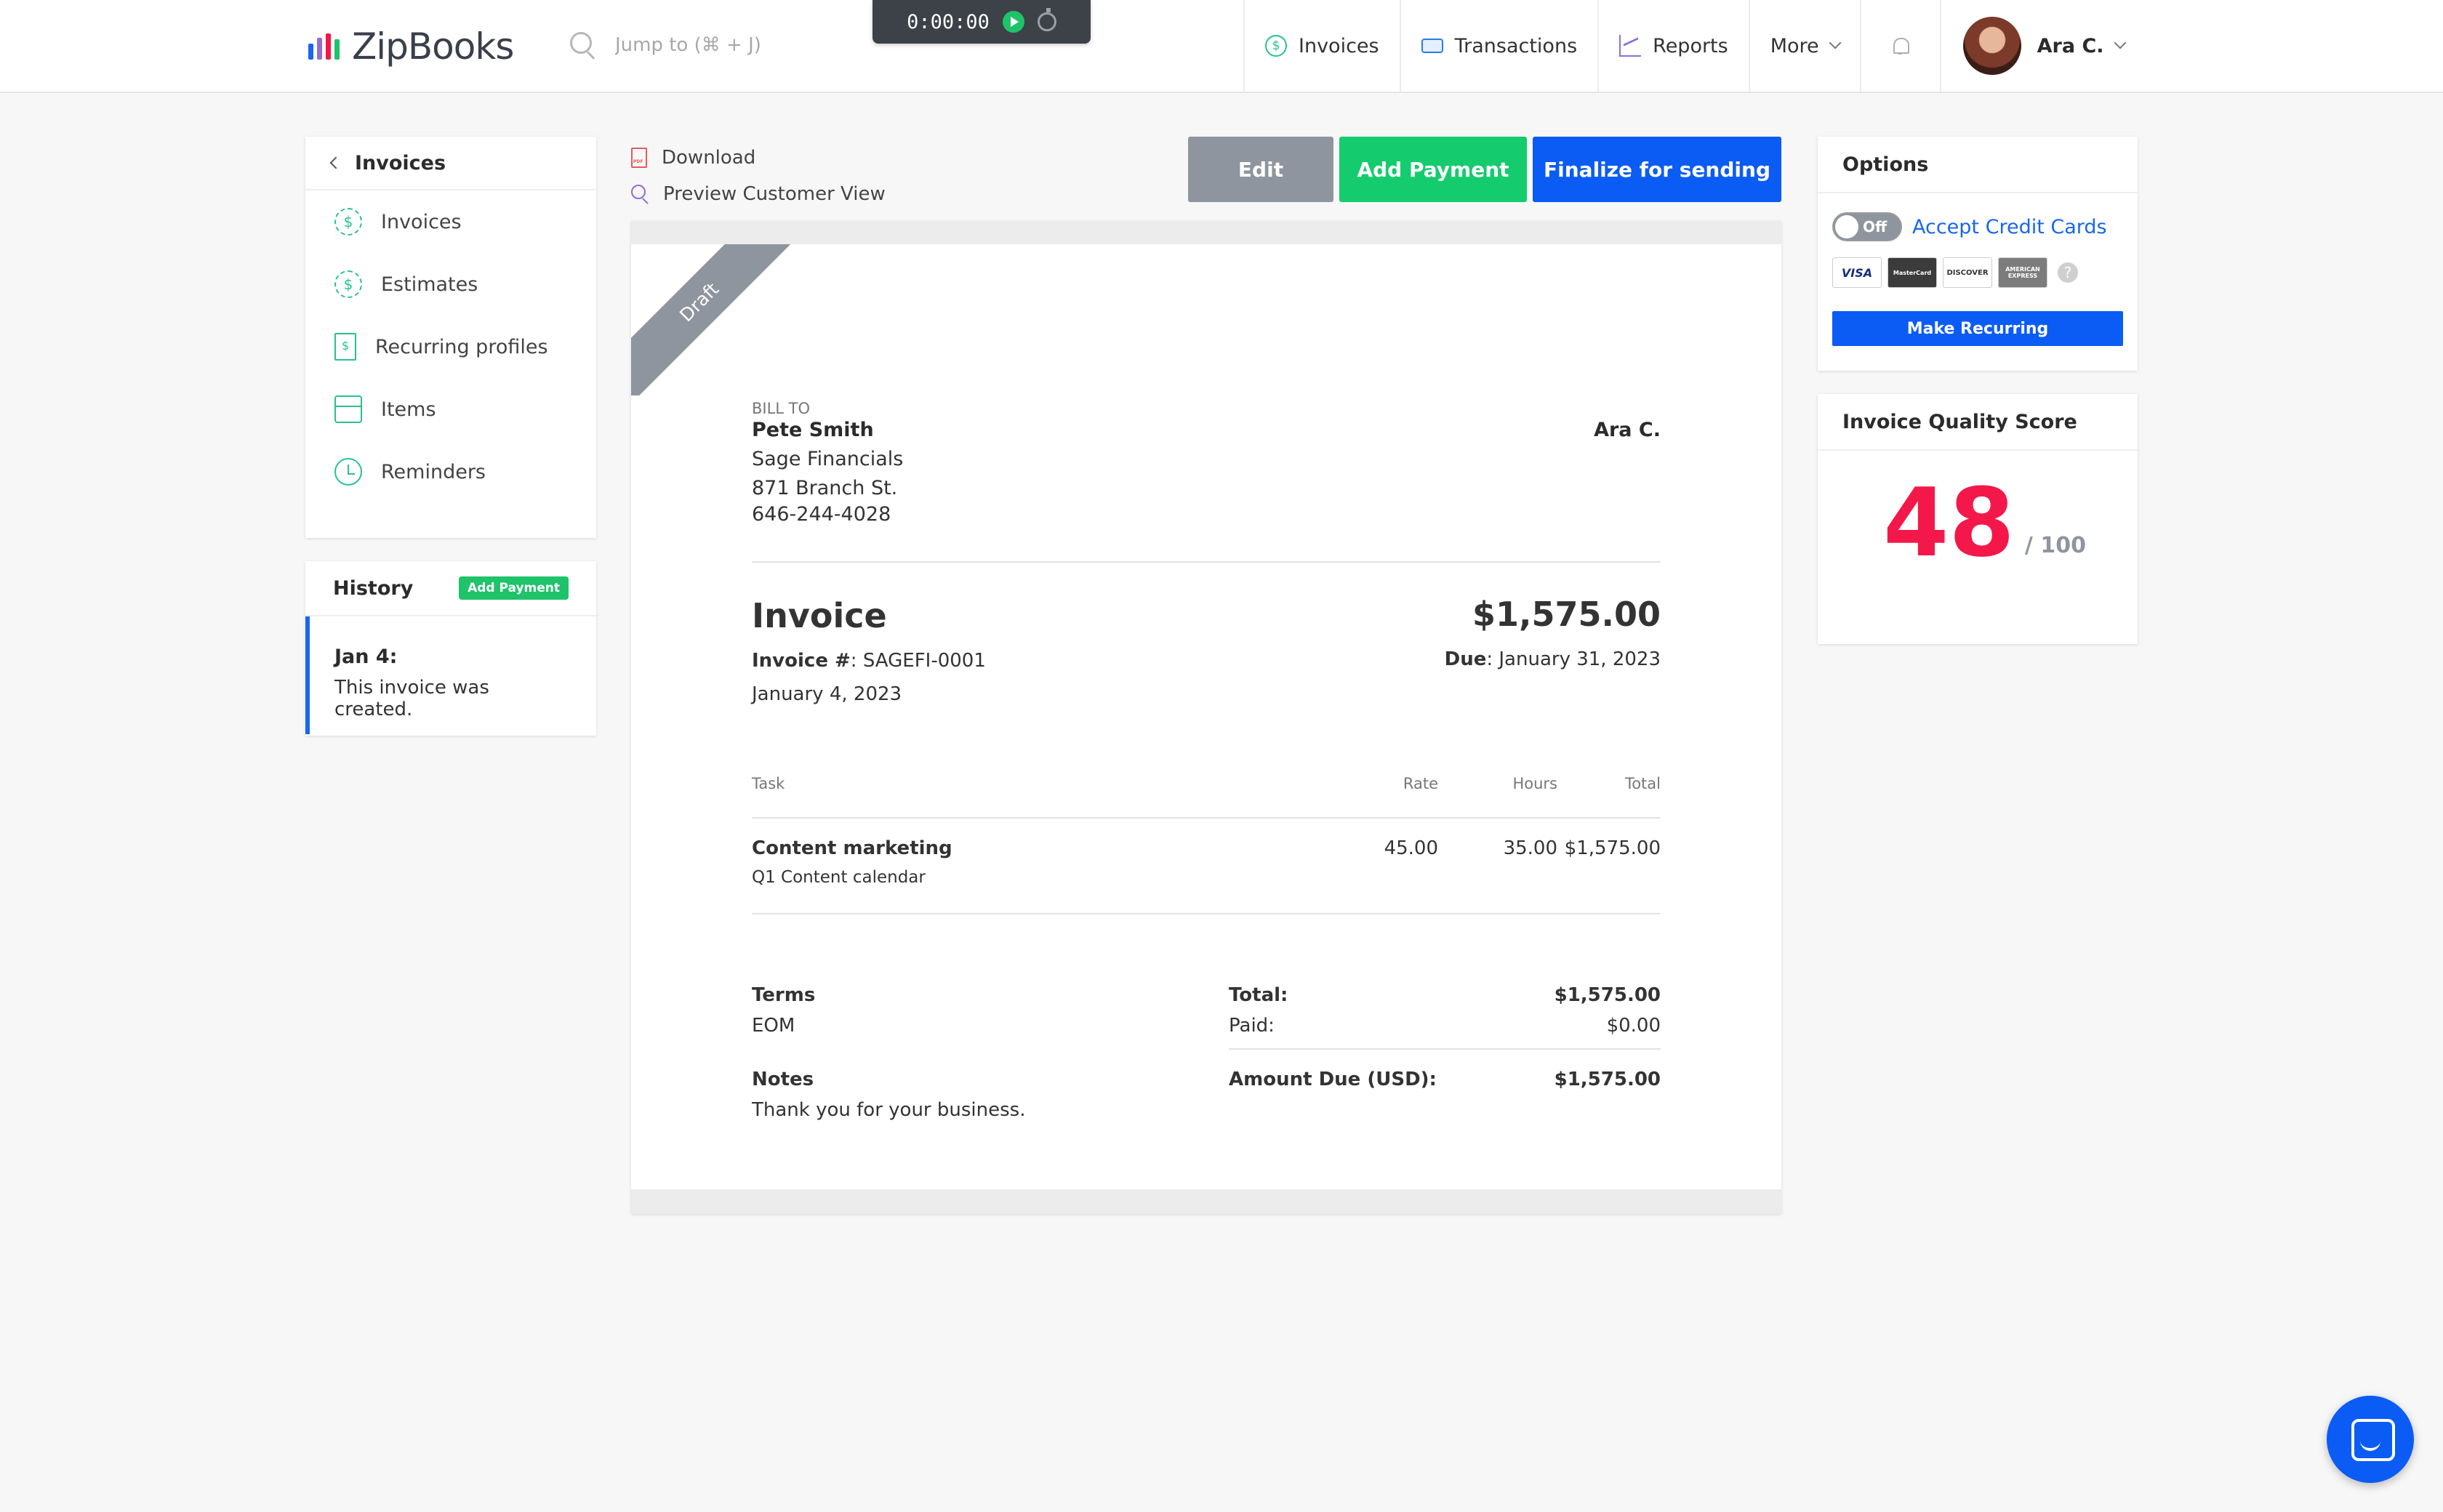 The image size is (2443, 1512). What do you see at coordinates (2009, 227) in the screenshot?
I see `accept-credit-cards-link: Accept Credit Cards` at bounding box center [2009, 227].